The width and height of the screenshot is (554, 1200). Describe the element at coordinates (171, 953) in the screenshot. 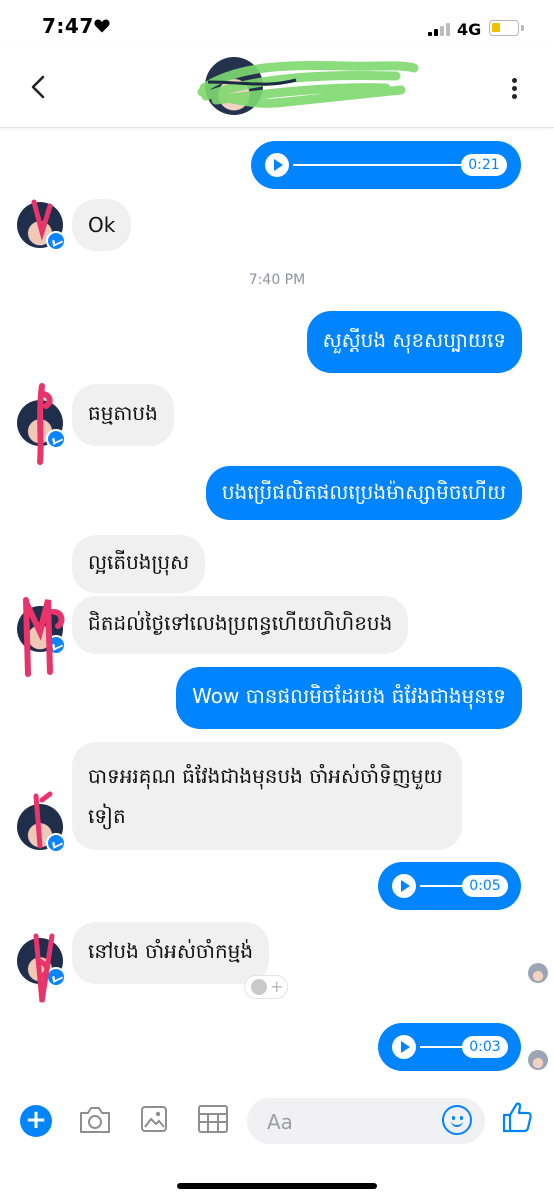

I see `message-received: នៅបង ចាំអស់ចាំកម្មង់` at that location.